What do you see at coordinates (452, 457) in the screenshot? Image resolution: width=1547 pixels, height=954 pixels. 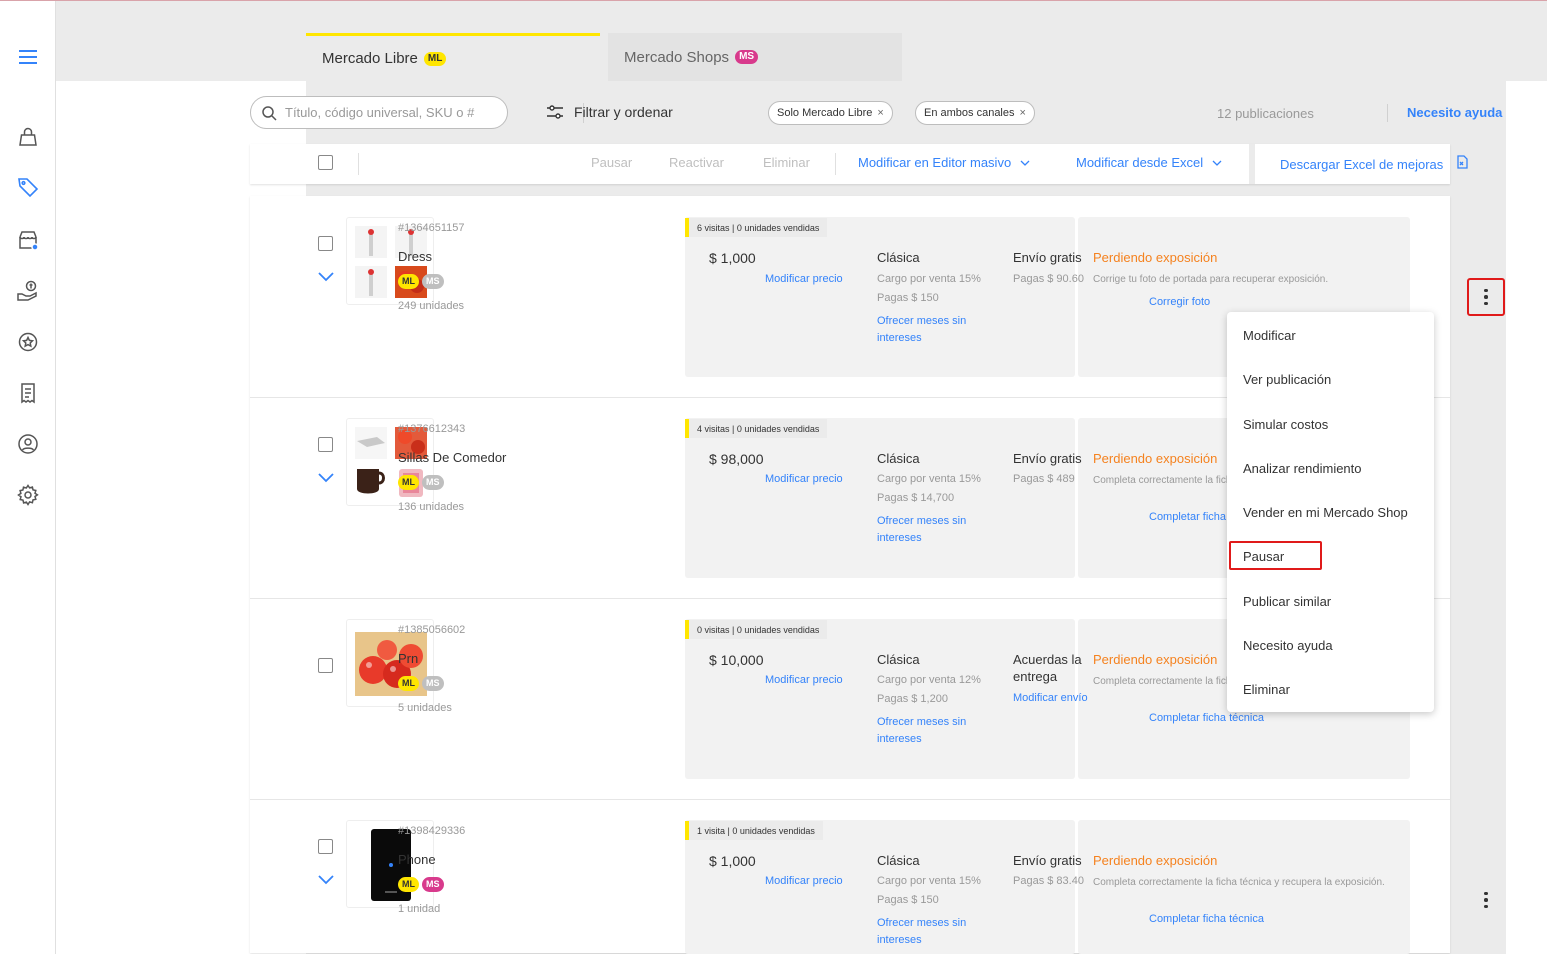 I see `listing-title: Sillas De Comedor` at bounding box center [452, 457].